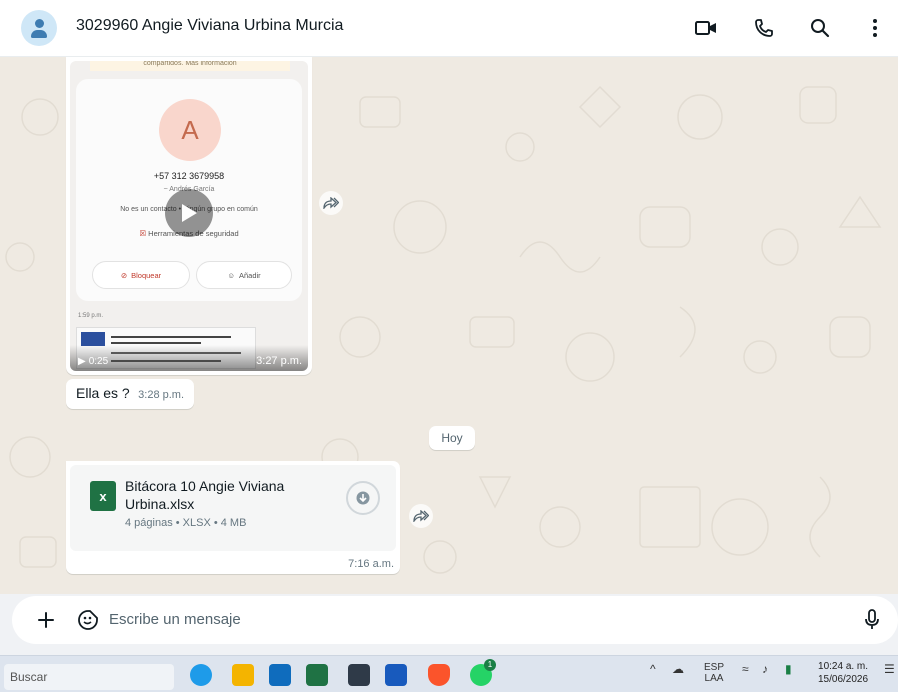 The width and height of the screenshot is (898, 692). Describe the element at coordinates (483, 672) in the screenshot. I see `whatsapp-icon: 1` at that location.